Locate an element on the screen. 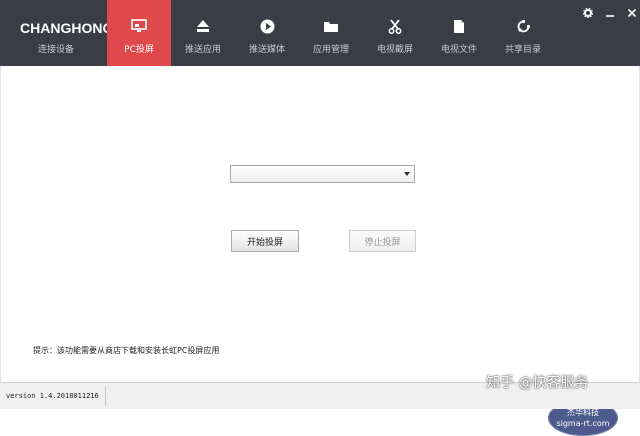 This screenshot has width=640, height=436. badge-website: sigma-rt.com is located at coordinates (583, 423).